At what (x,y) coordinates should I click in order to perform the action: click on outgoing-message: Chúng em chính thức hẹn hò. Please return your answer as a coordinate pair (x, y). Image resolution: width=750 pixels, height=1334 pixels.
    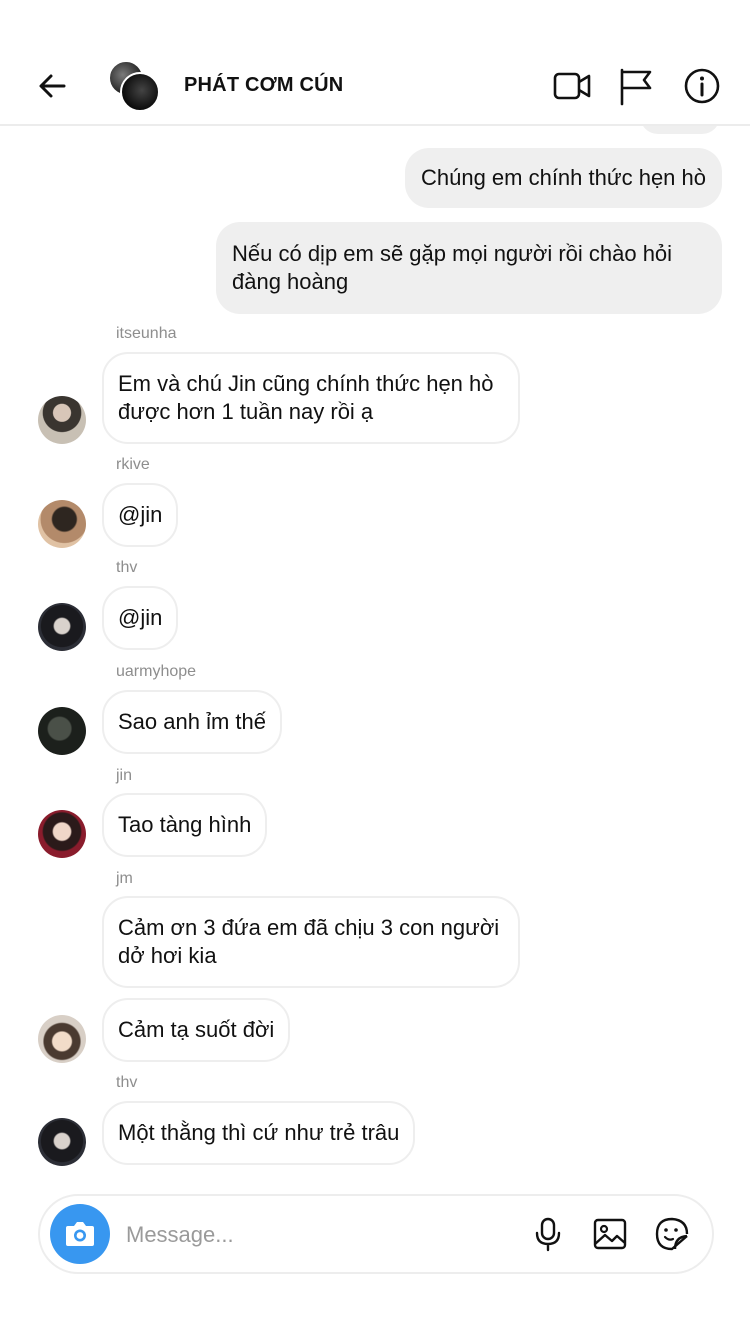
    Looking at the image, I should click on (563, 178).